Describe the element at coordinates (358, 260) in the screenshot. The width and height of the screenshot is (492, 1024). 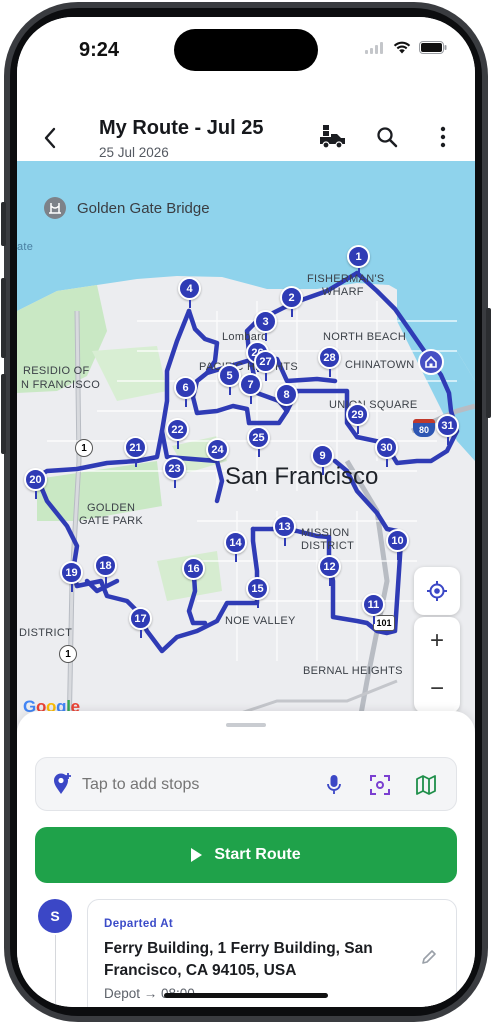
I see `stop-marker-1: 1` at that location.